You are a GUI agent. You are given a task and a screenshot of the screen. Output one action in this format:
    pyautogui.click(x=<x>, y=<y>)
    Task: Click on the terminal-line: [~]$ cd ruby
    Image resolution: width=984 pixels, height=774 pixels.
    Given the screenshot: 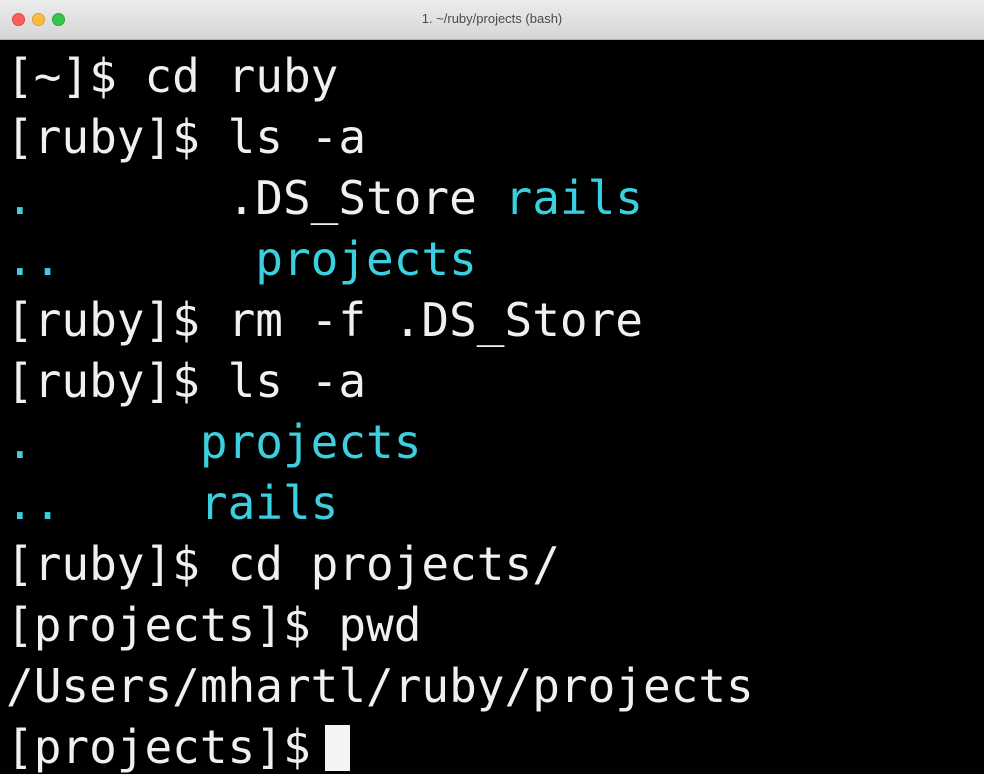 What is the action you would take?
    pyautogui.click(x=492, y=76)
    